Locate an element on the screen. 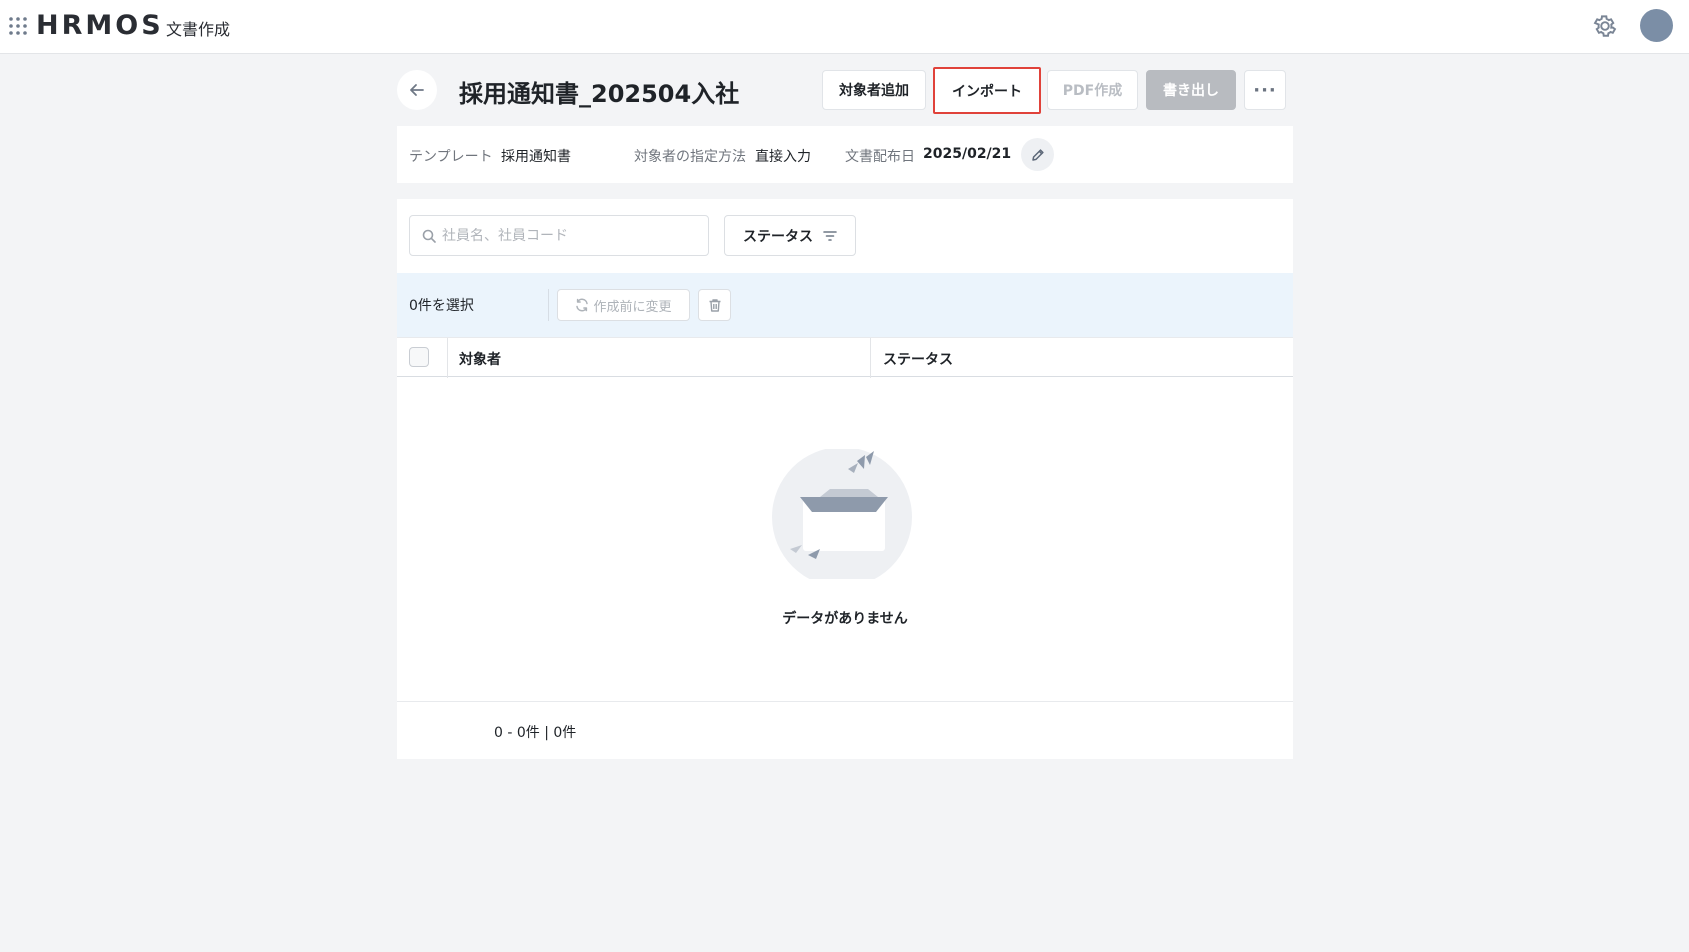 Image resolution: width=1689 pixels, height=952 pixels. filter-icon is located at coordinates (830, 235).